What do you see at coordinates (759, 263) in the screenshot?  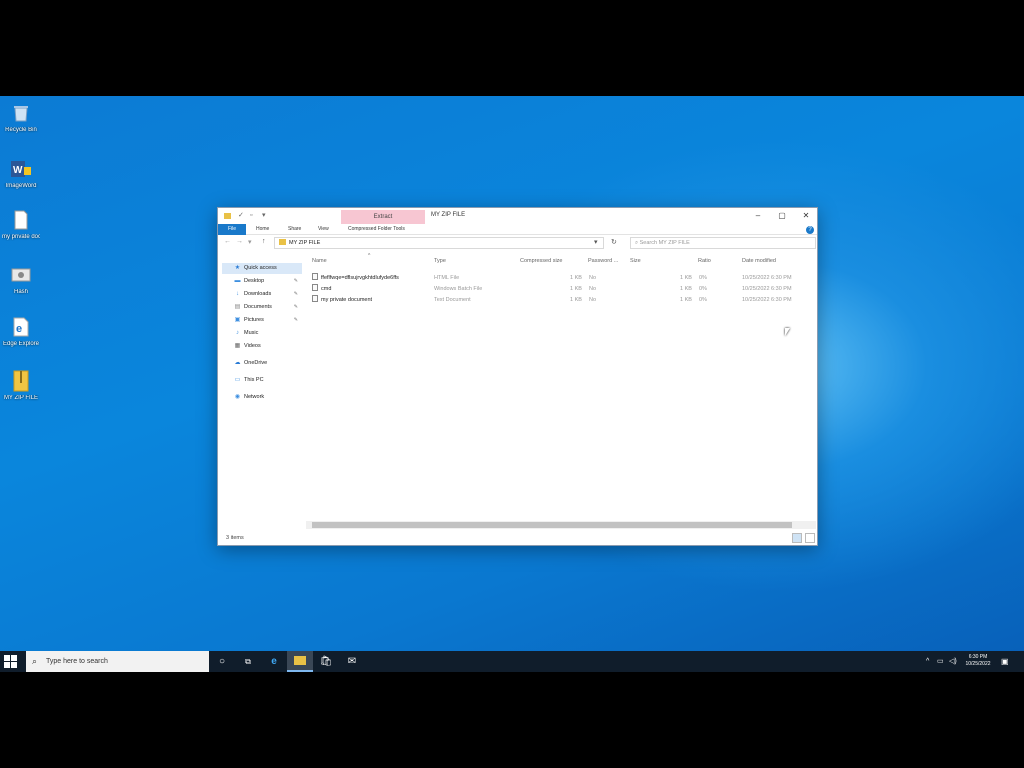 I see `column-header-date-modified: Date modified` at bounding box center [759, 263].